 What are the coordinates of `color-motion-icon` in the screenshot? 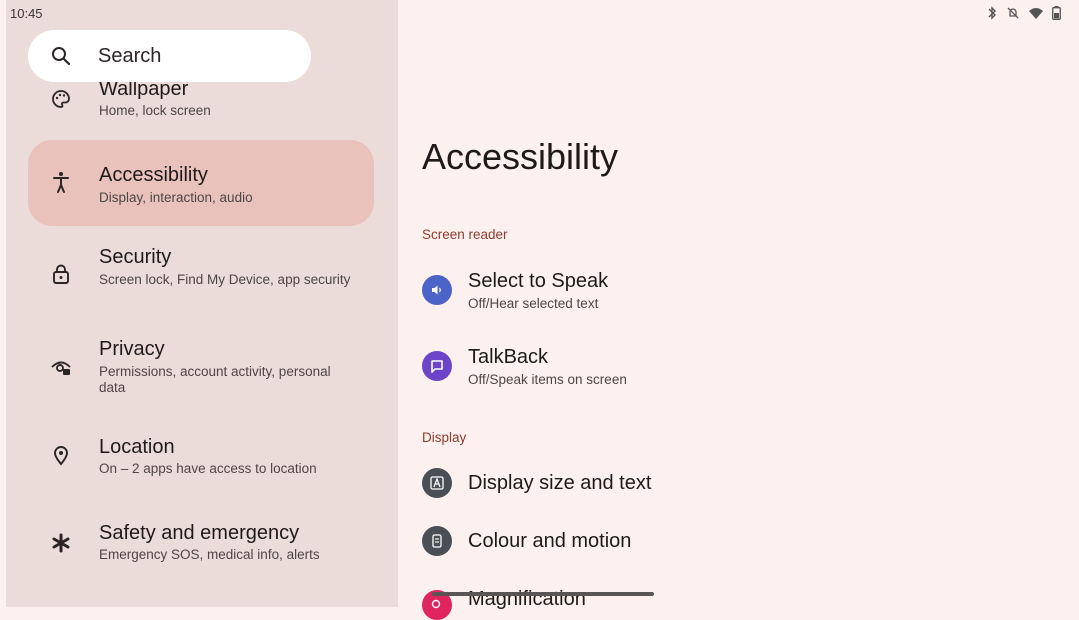 It's located at (437, 541).